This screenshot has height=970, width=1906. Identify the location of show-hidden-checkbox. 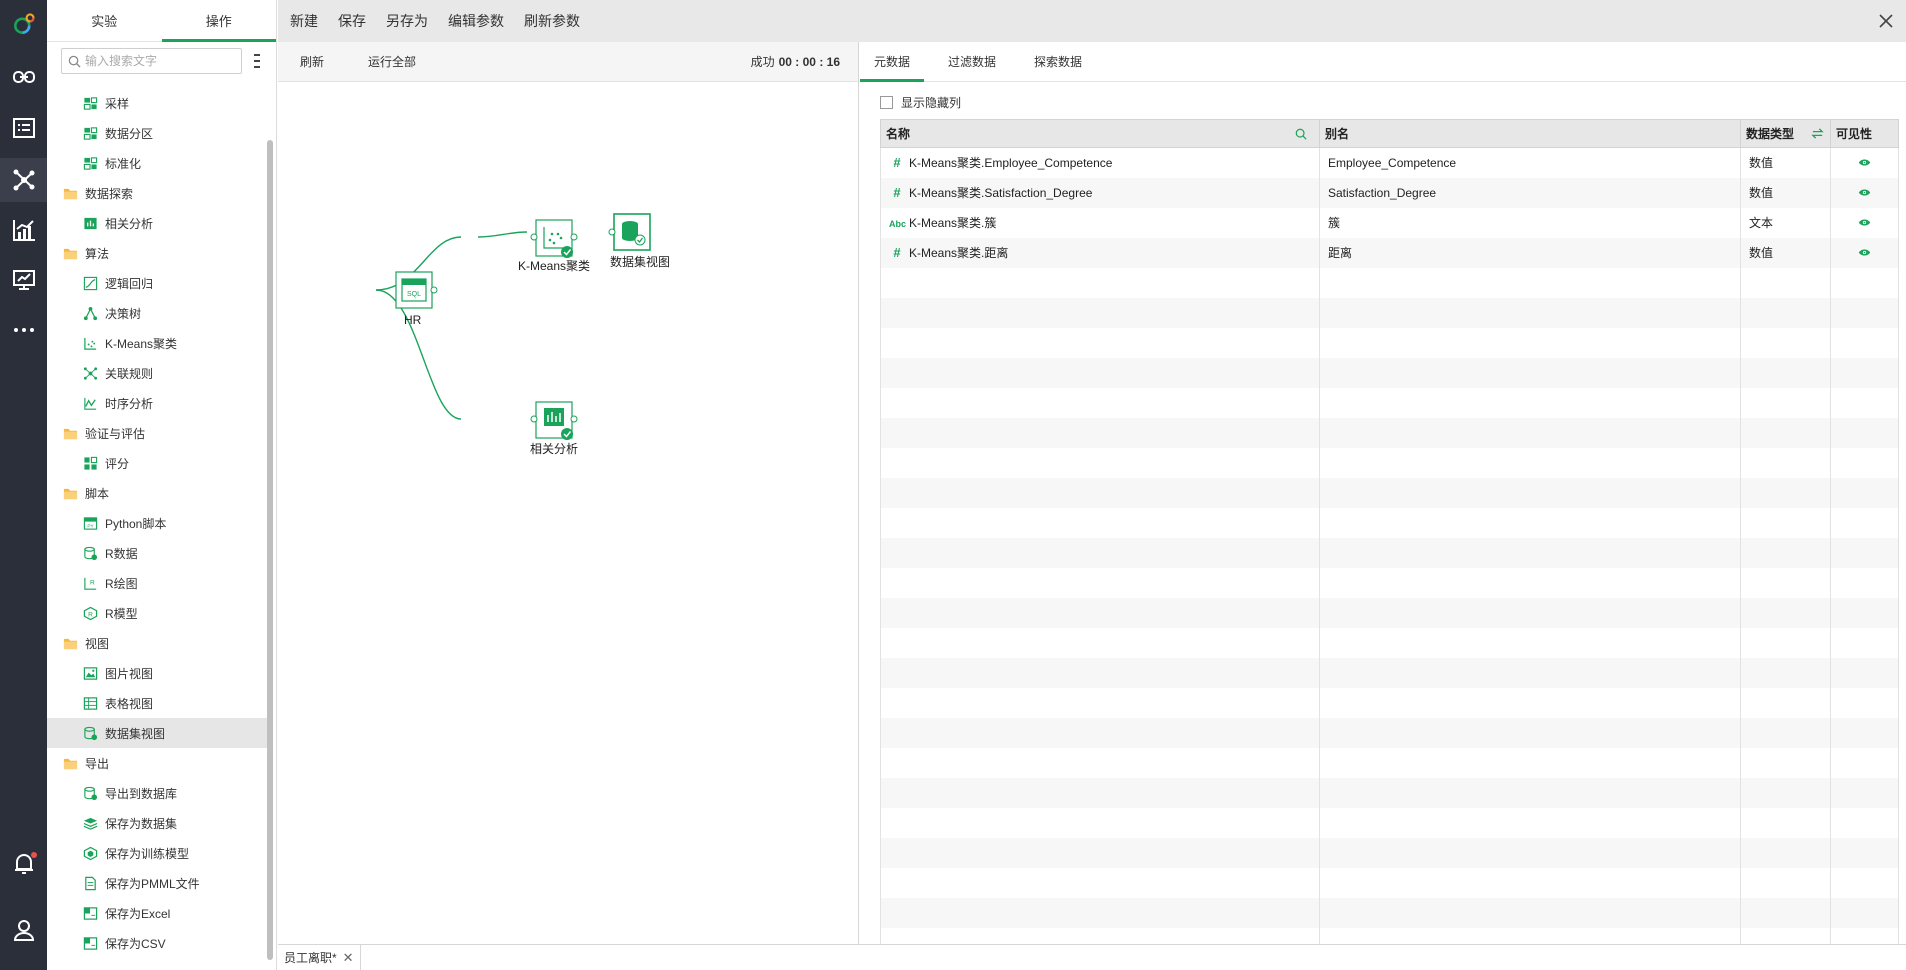
(886, 102).